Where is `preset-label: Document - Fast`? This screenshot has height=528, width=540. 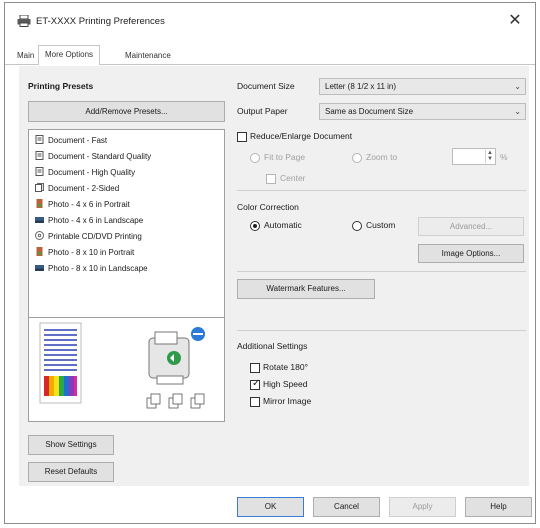
preset-label: Document - Fast is located at coordinates (78, 140).